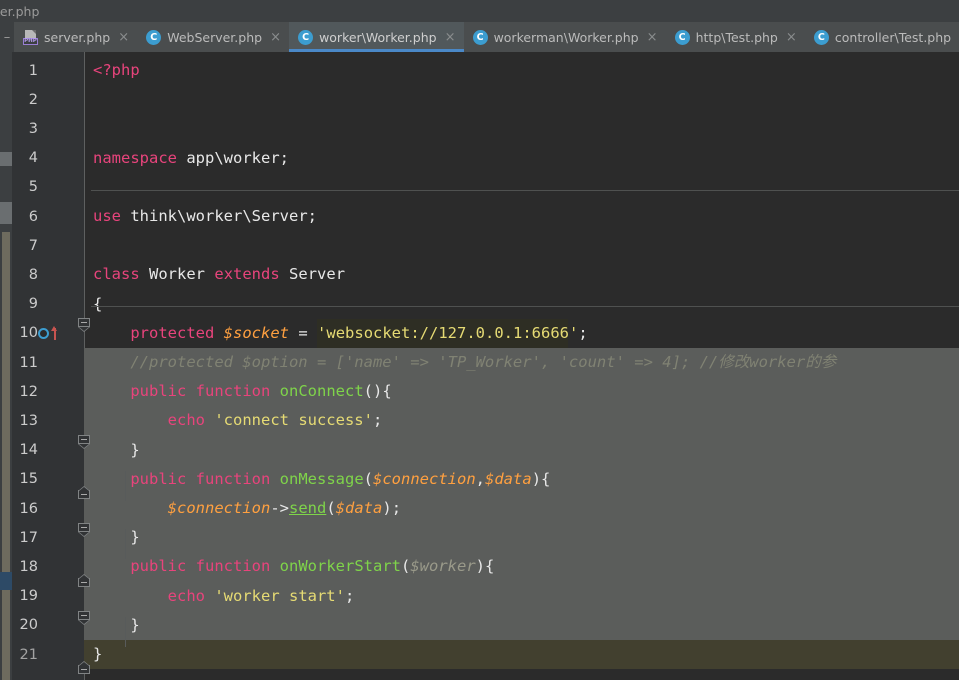 Image resolution: width=959 pixels, height=680 pixels. Describe the element at coordinates (76, 37) in the screenshot. I see `editor-tab-server-php: PHP server.php ×` at that location.